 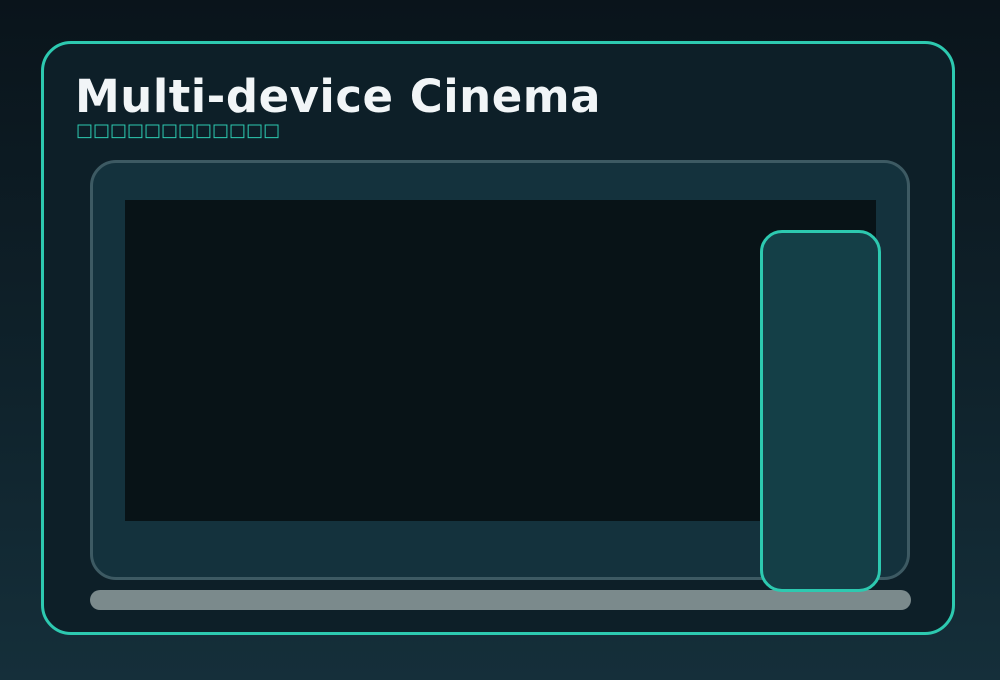 I want to click on page-subtitle: □□□□□□□□□□□□, so click(x=178, y=130).